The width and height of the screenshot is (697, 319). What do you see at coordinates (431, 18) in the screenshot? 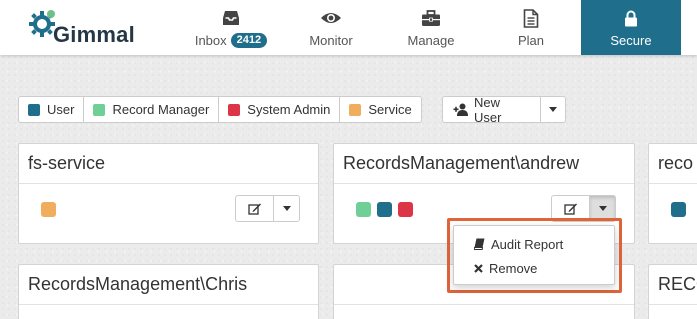
I see `briefcase-icon` at bounding box center [431, 18].